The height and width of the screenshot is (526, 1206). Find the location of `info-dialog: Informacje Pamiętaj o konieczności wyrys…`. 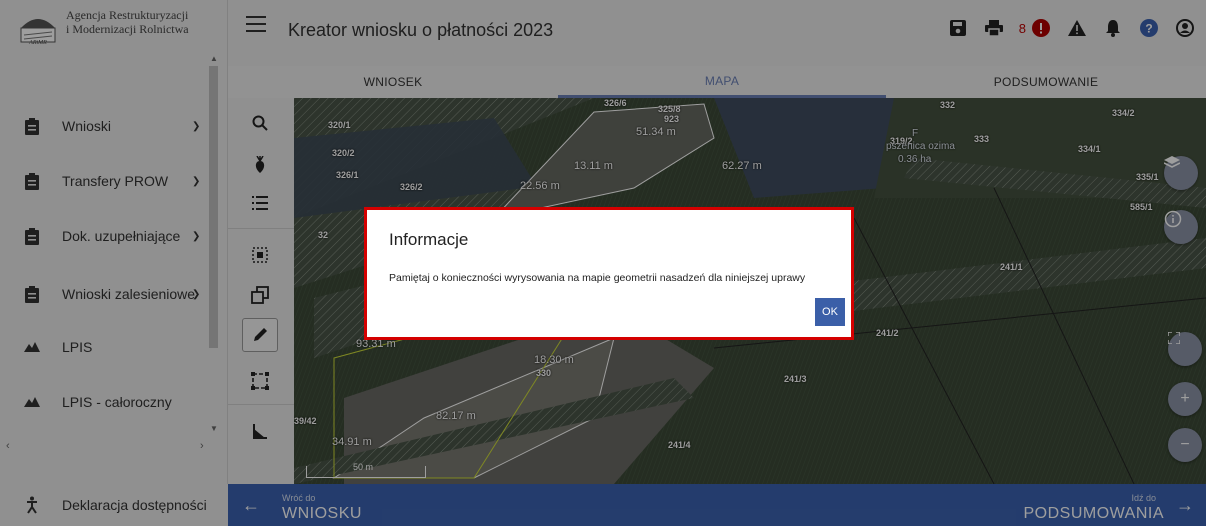

info-dialog: Informacje Pamiętaj o konieczności wyrys… is located at coordinates (609, 273).